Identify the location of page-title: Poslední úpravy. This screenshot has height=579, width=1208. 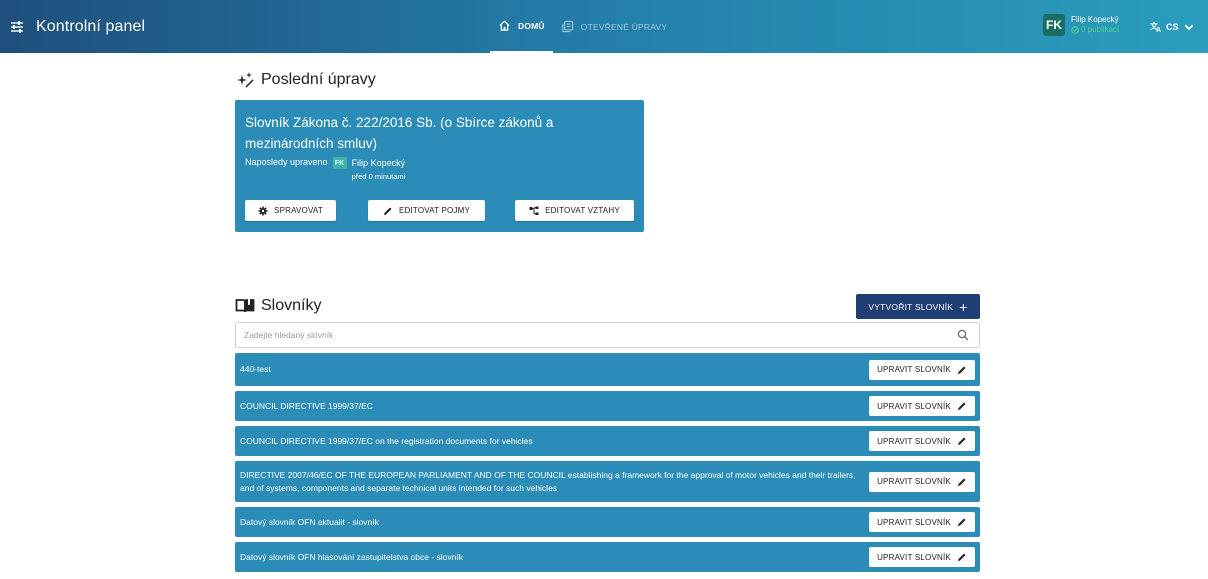
(318, 79).